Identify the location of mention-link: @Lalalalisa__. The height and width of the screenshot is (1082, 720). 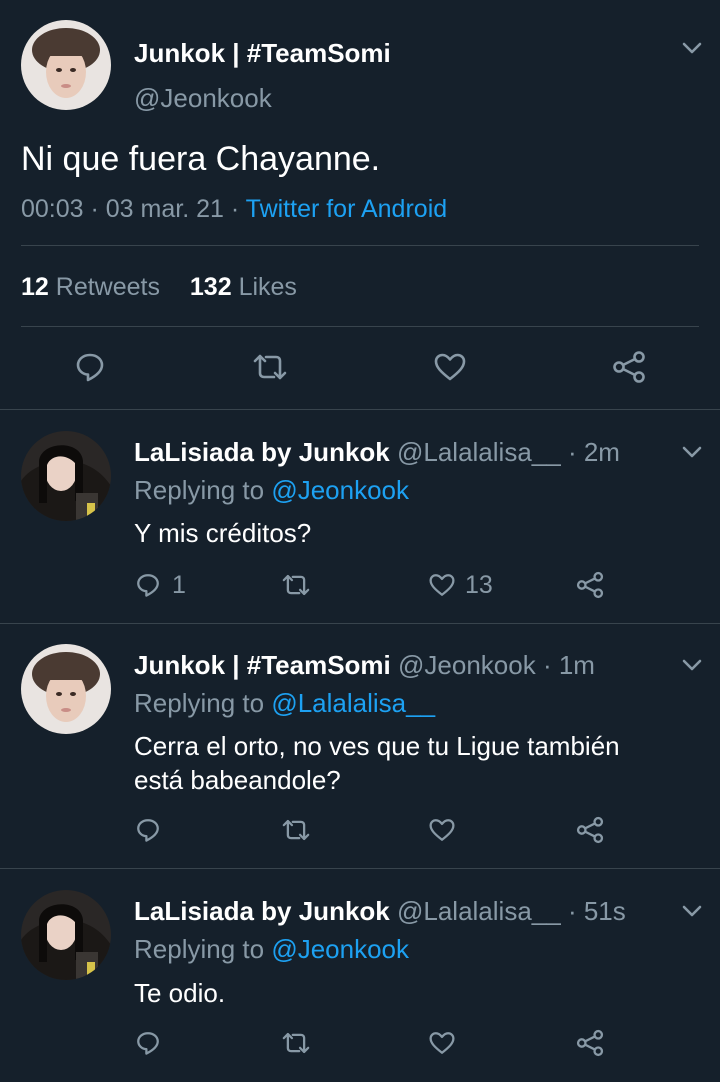
(353, 703).